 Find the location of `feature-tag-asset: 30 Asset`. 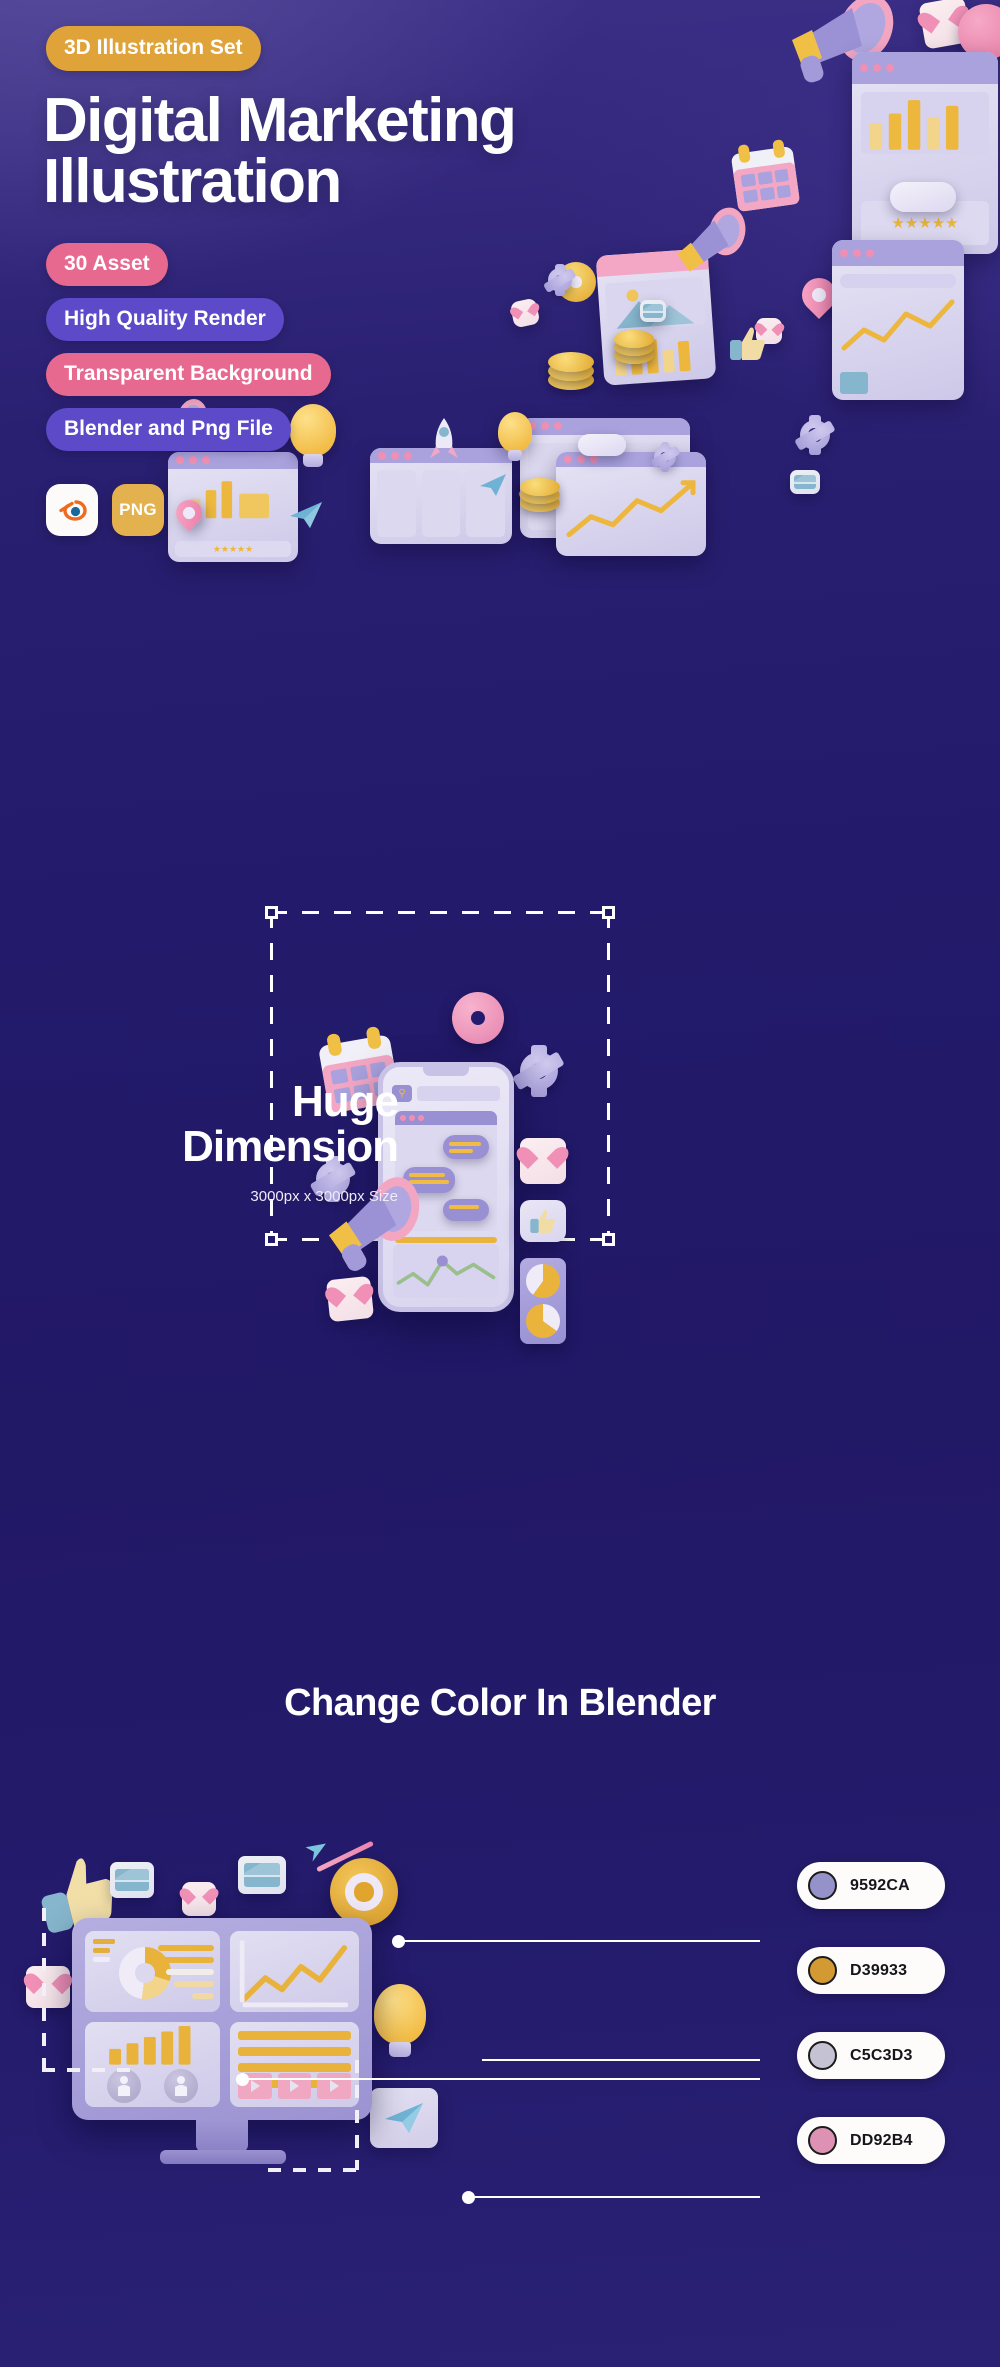

feature-tag-asset: 30 Asset is located at coordinates (107, 264).